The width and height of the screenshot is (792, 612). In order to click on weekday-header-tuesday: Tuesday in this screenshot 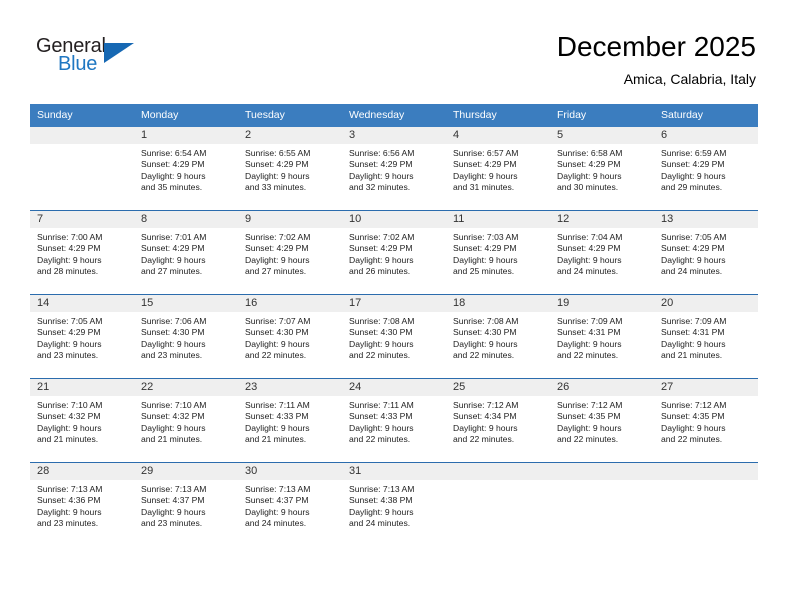, I will do `click(290, 115)`.